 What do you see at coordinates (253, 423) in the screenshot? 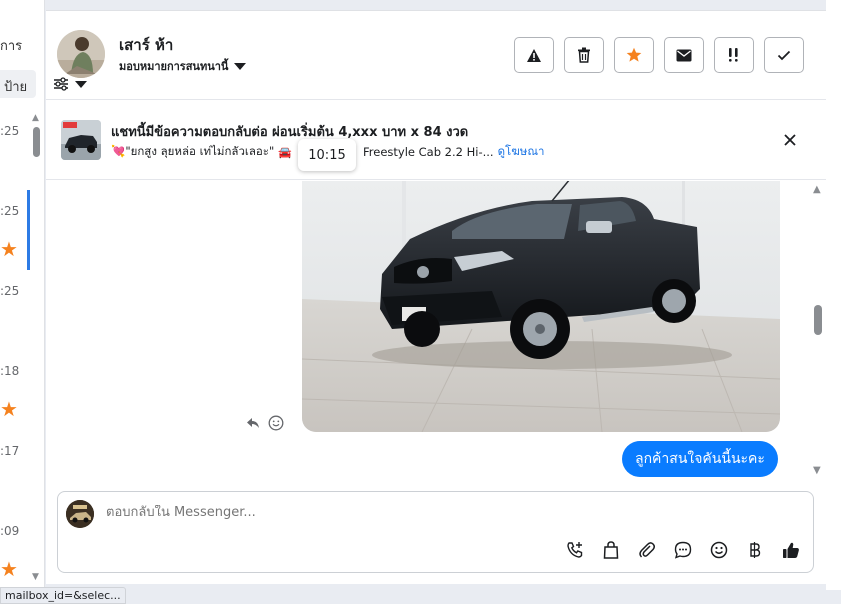
I see `reply-icon` at bounding box center [253, 423].